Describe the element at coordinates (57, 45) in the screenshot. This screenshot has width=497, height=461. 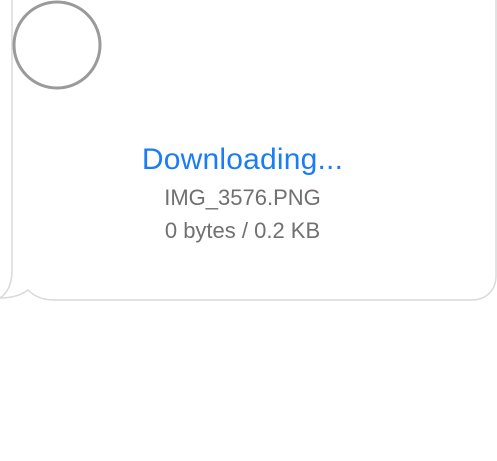
I see `progress-ring-icon` at that location.